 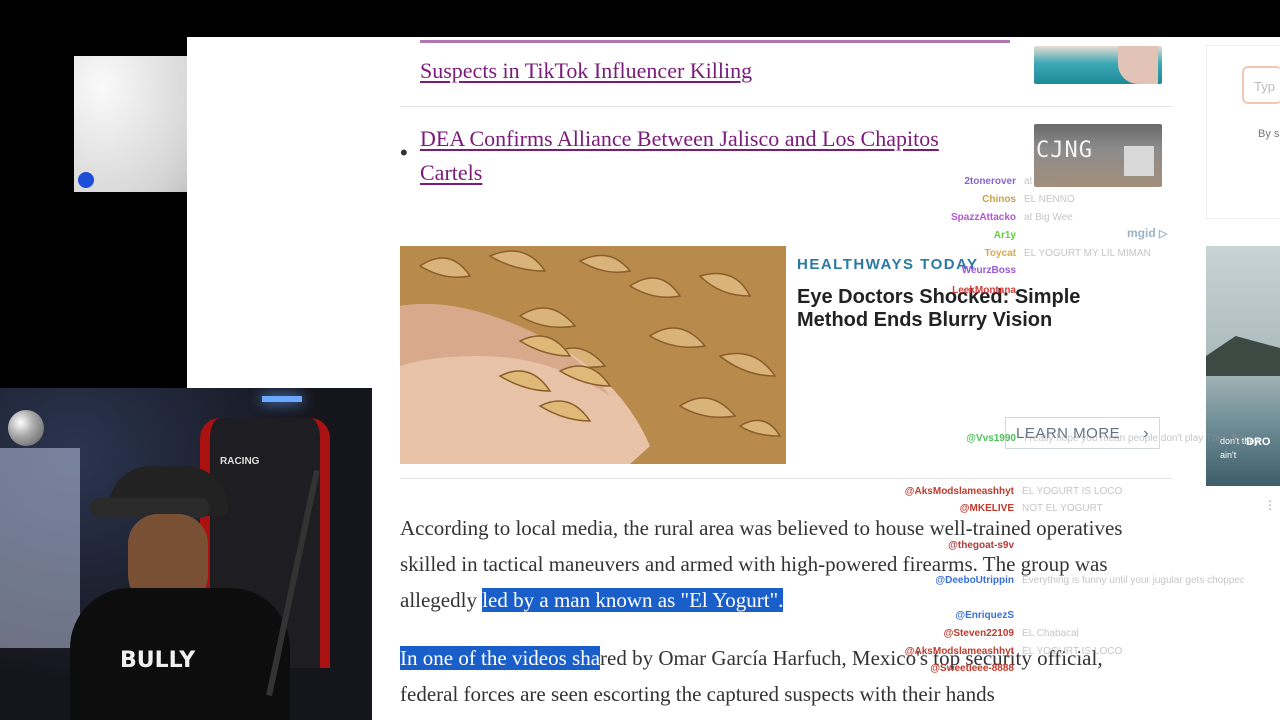 I want to click on record-dot-icon, so click(x=86, y=180).